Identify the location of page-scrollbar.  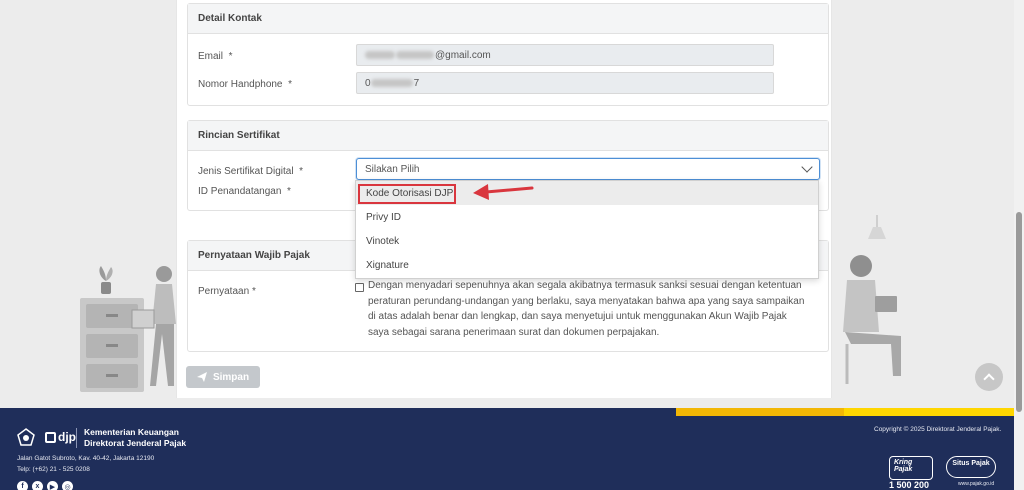
(1019, 245).